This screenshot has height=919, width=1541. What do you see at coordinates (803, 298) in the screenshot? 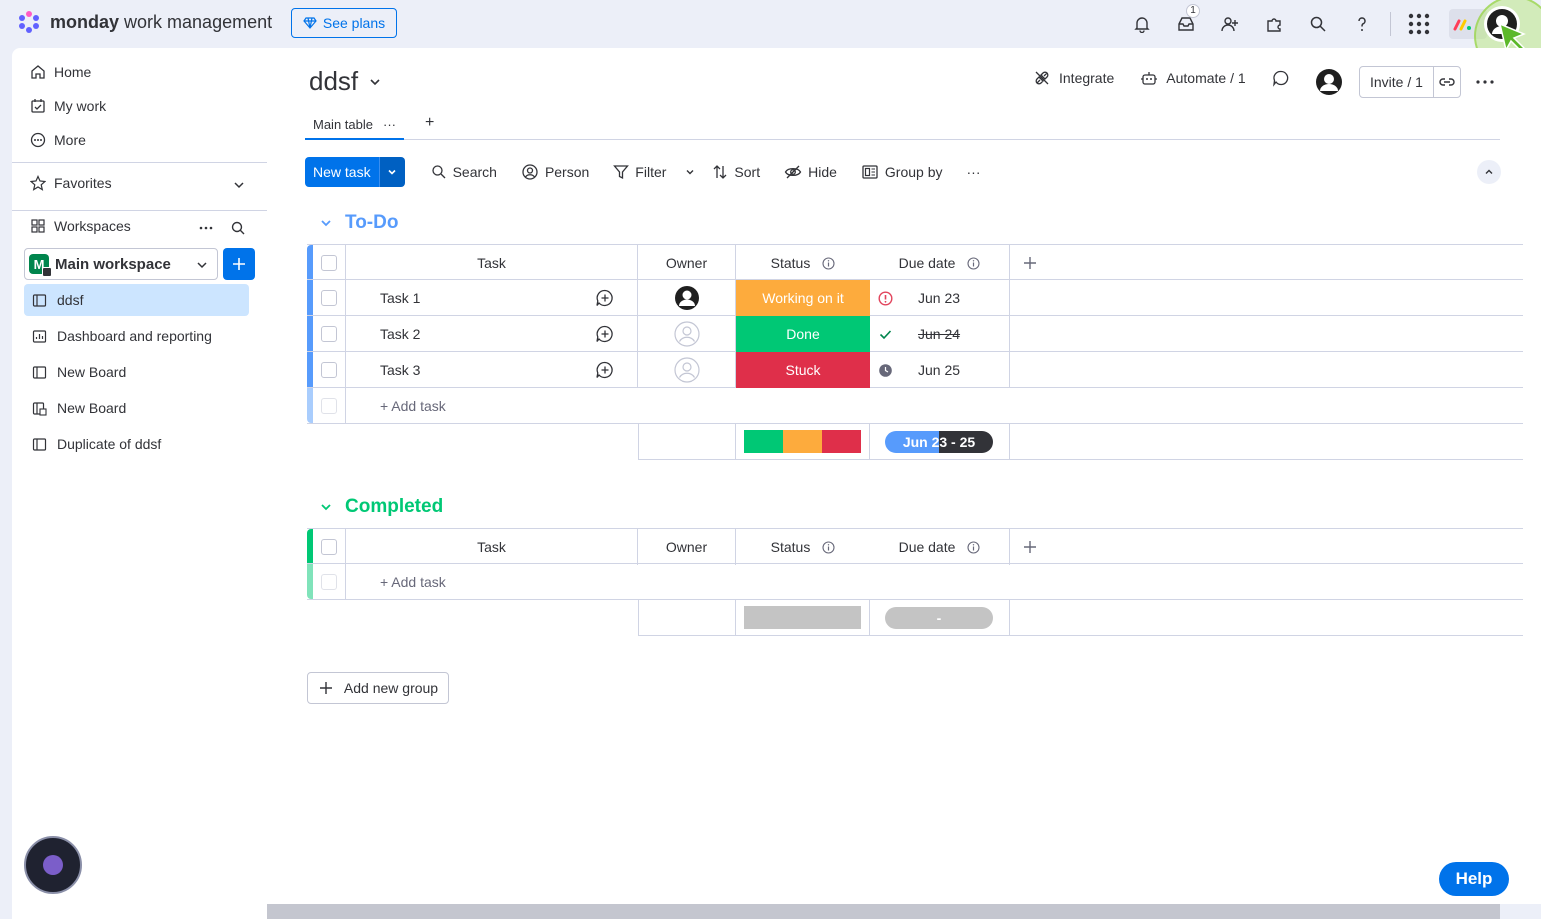
I see `status-cell: Working on it` at bounding box center [803, 298].